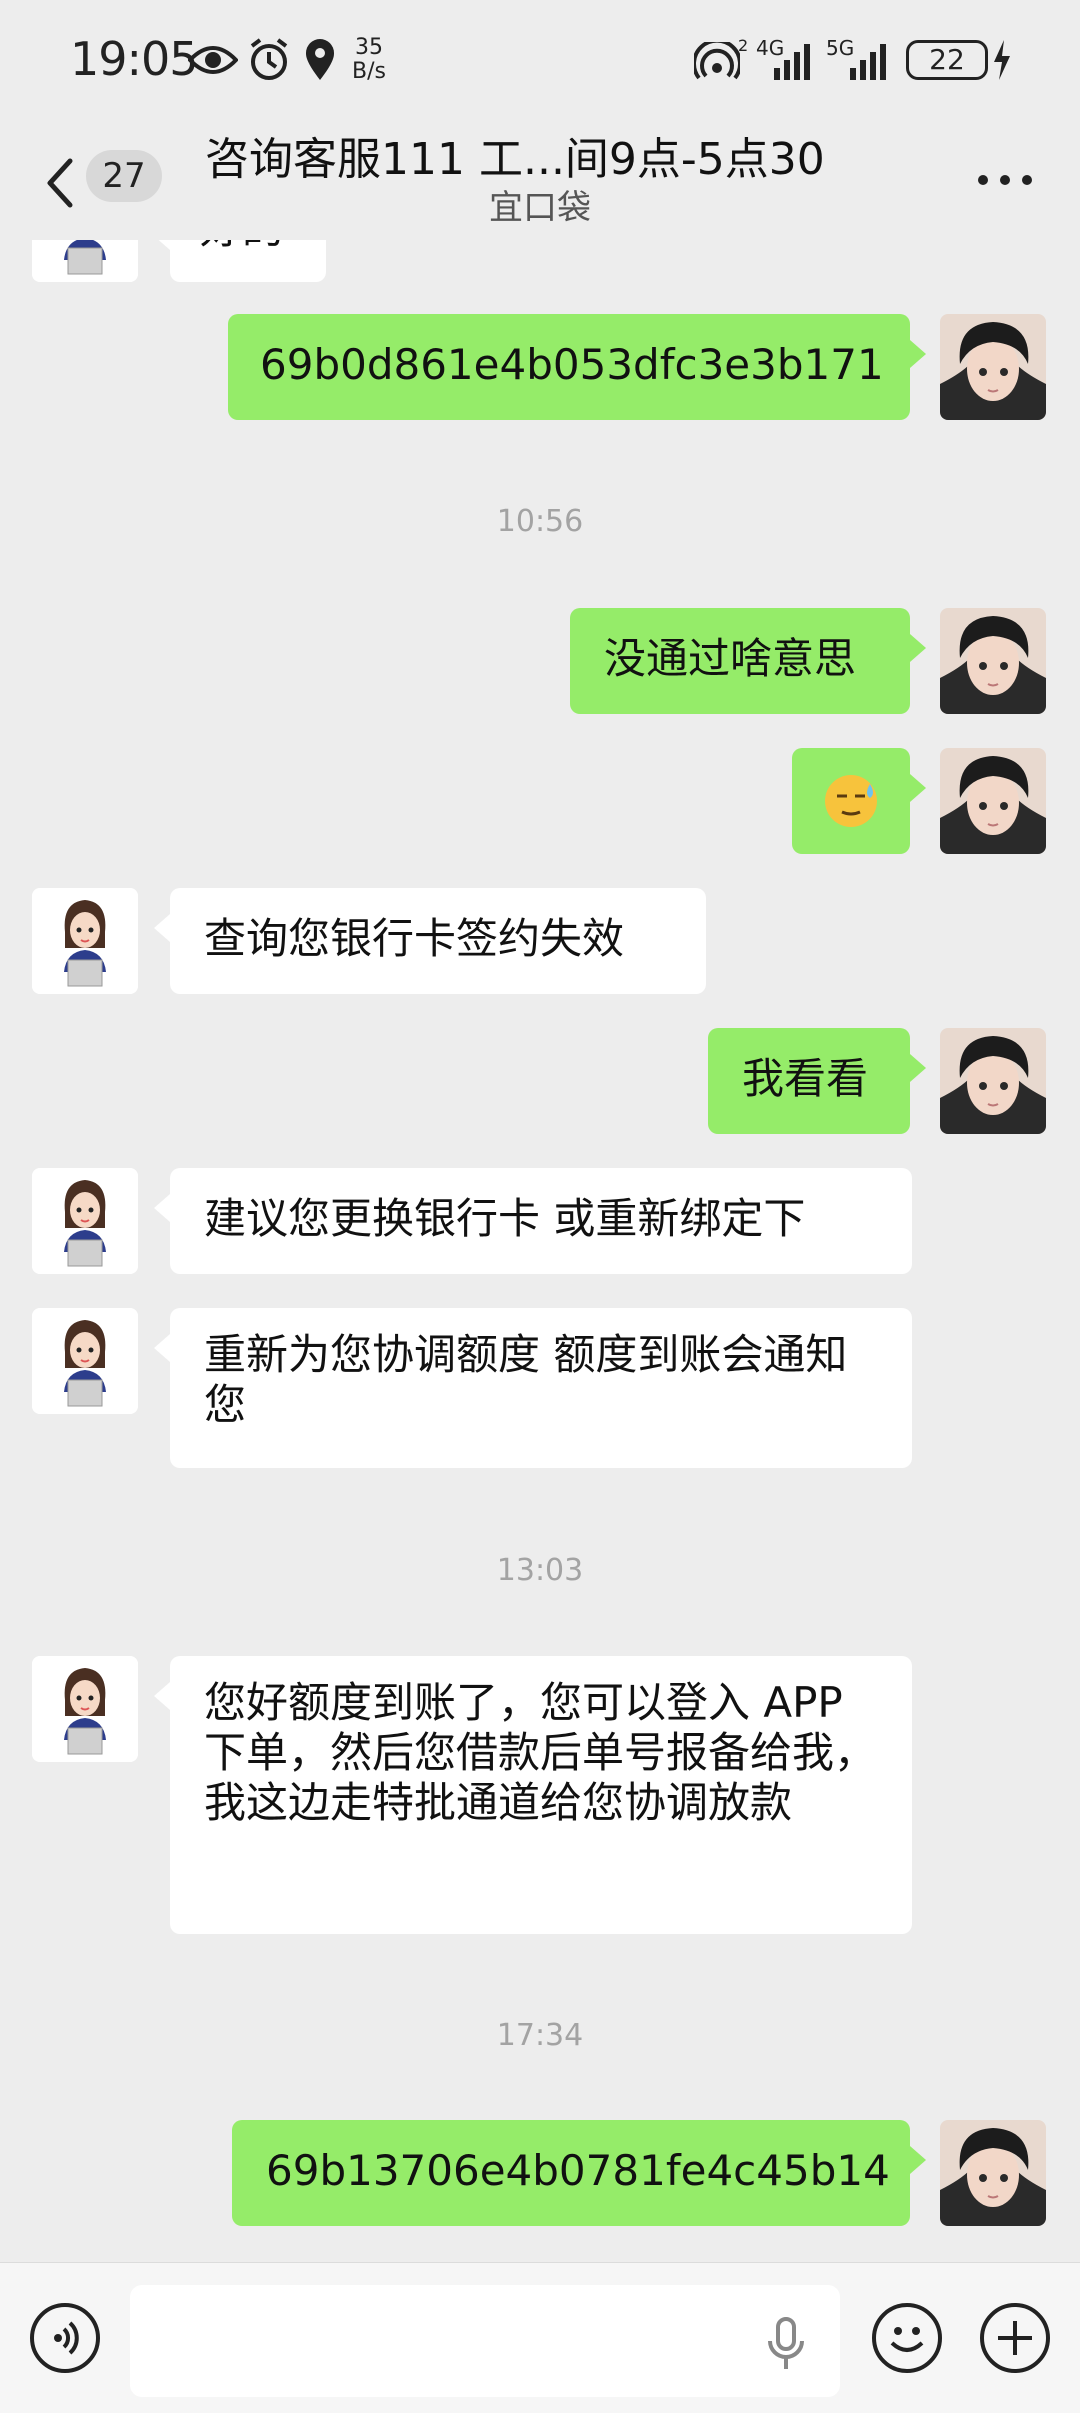 This screenshot has width=1080, height=2413. I want to click on sent-message-bubble: 69b13706e4b0781fe4c45b14, so click(571, 2173).